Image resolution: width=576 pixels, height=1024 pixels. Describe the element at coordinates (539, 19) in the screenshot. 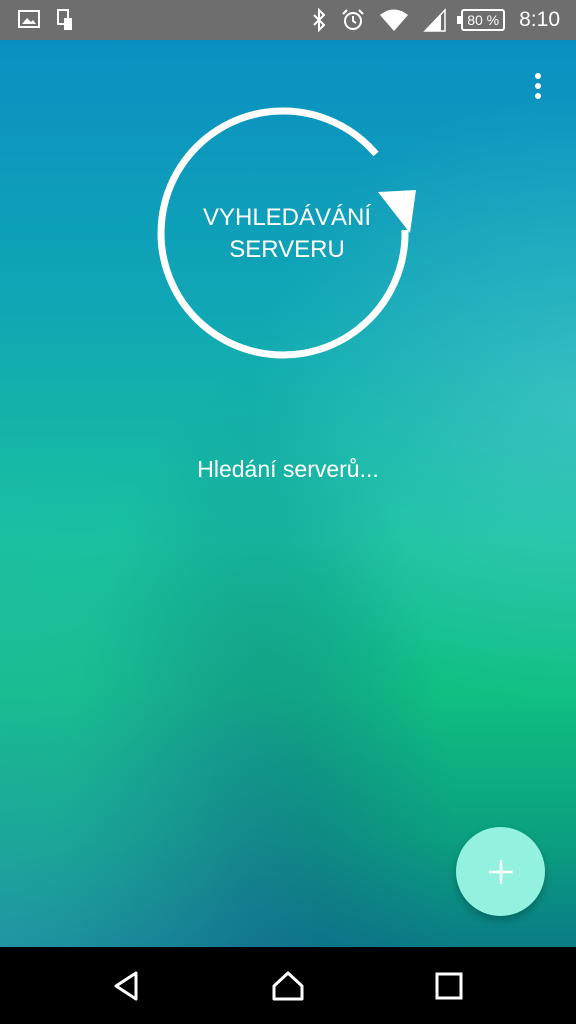

I see `clock: 8:10` at that location.